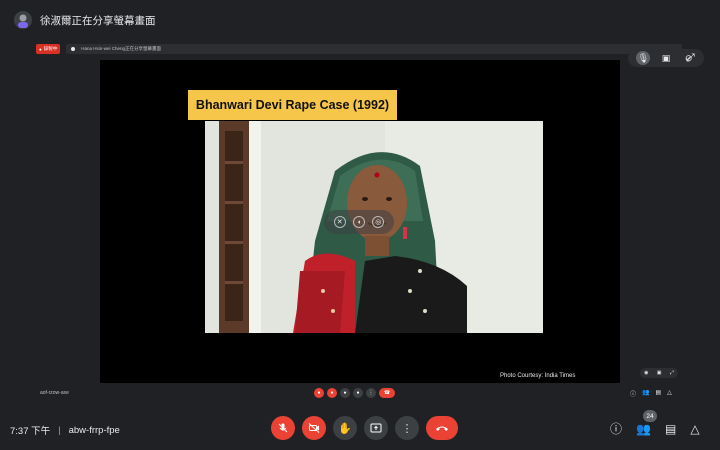  Describe the element at coordinates (339, 222) in the screenshot. I see `overlay-pin-icon: ✕` at that location.